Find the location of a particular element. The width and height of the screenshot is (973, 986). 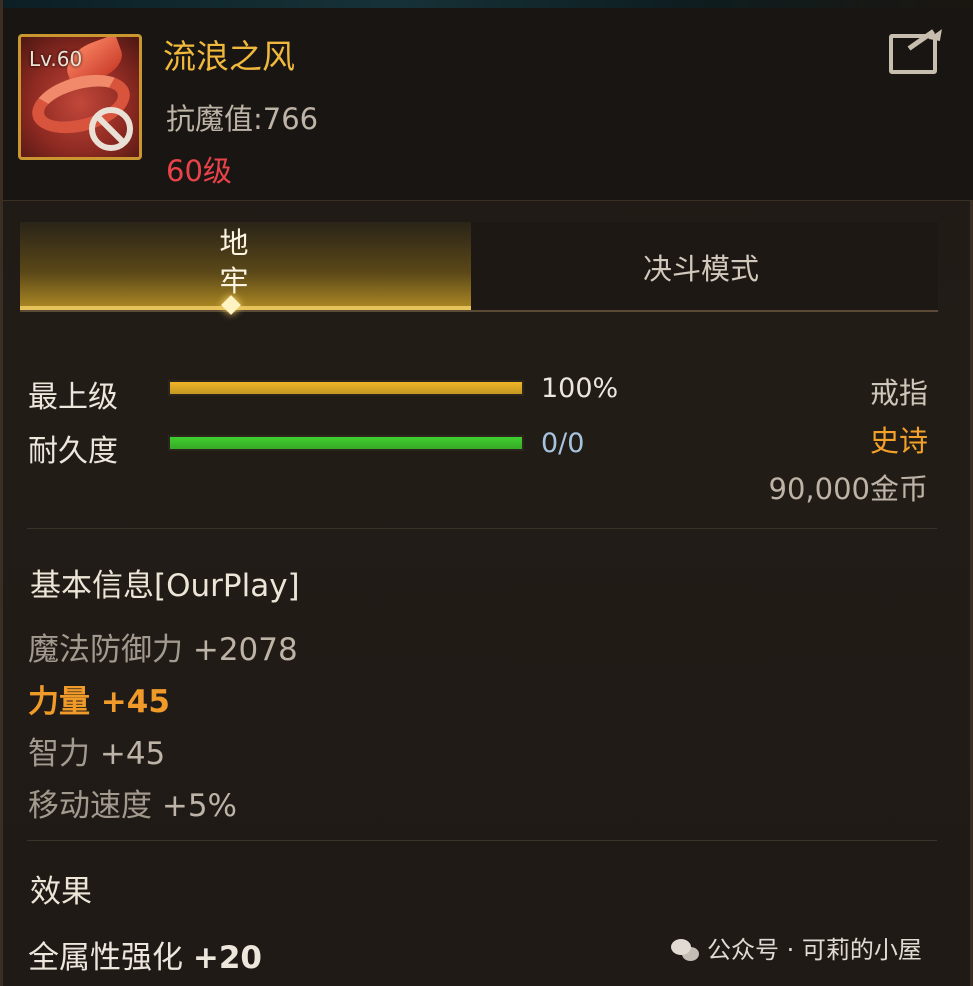

attr-name: 智力 is located at coordinates (59, 754).